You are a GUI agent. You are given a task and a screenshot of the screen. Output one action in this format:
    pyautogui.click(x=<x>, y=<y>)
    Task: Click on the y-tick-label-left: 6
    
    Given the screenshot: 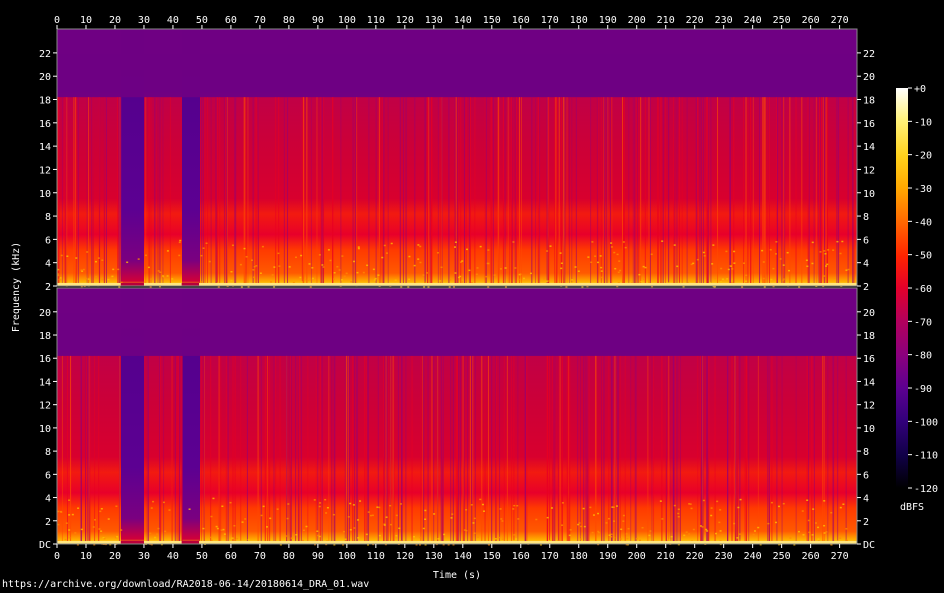 What is the action you would take?
    pyautogui.click(x=48, y=240)
    